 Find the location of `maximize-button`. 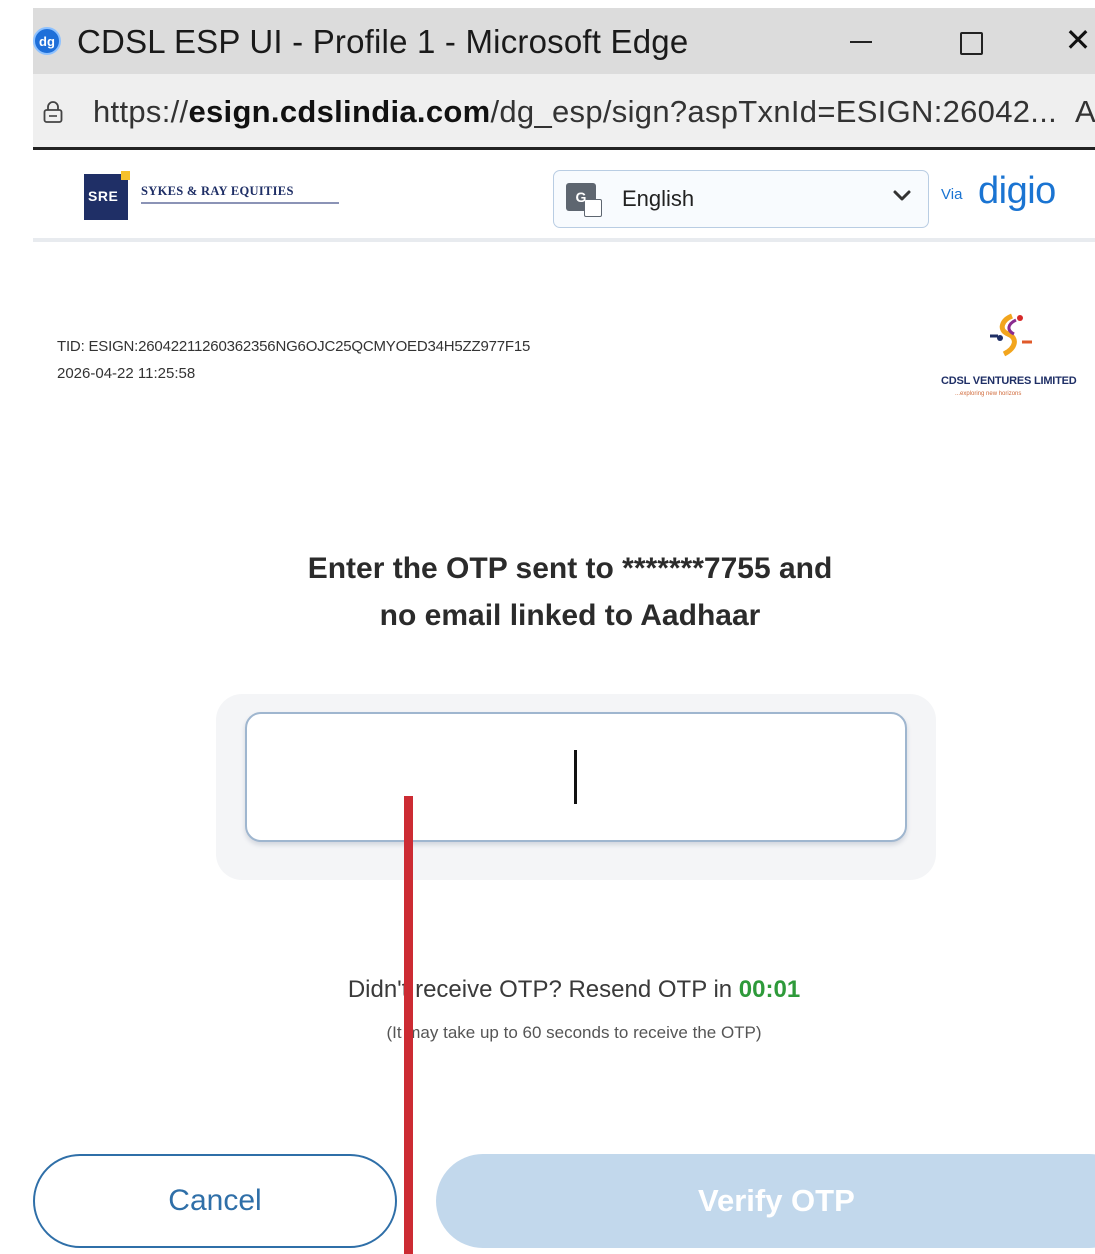

maximize-button is located at coordinates (971, 40).